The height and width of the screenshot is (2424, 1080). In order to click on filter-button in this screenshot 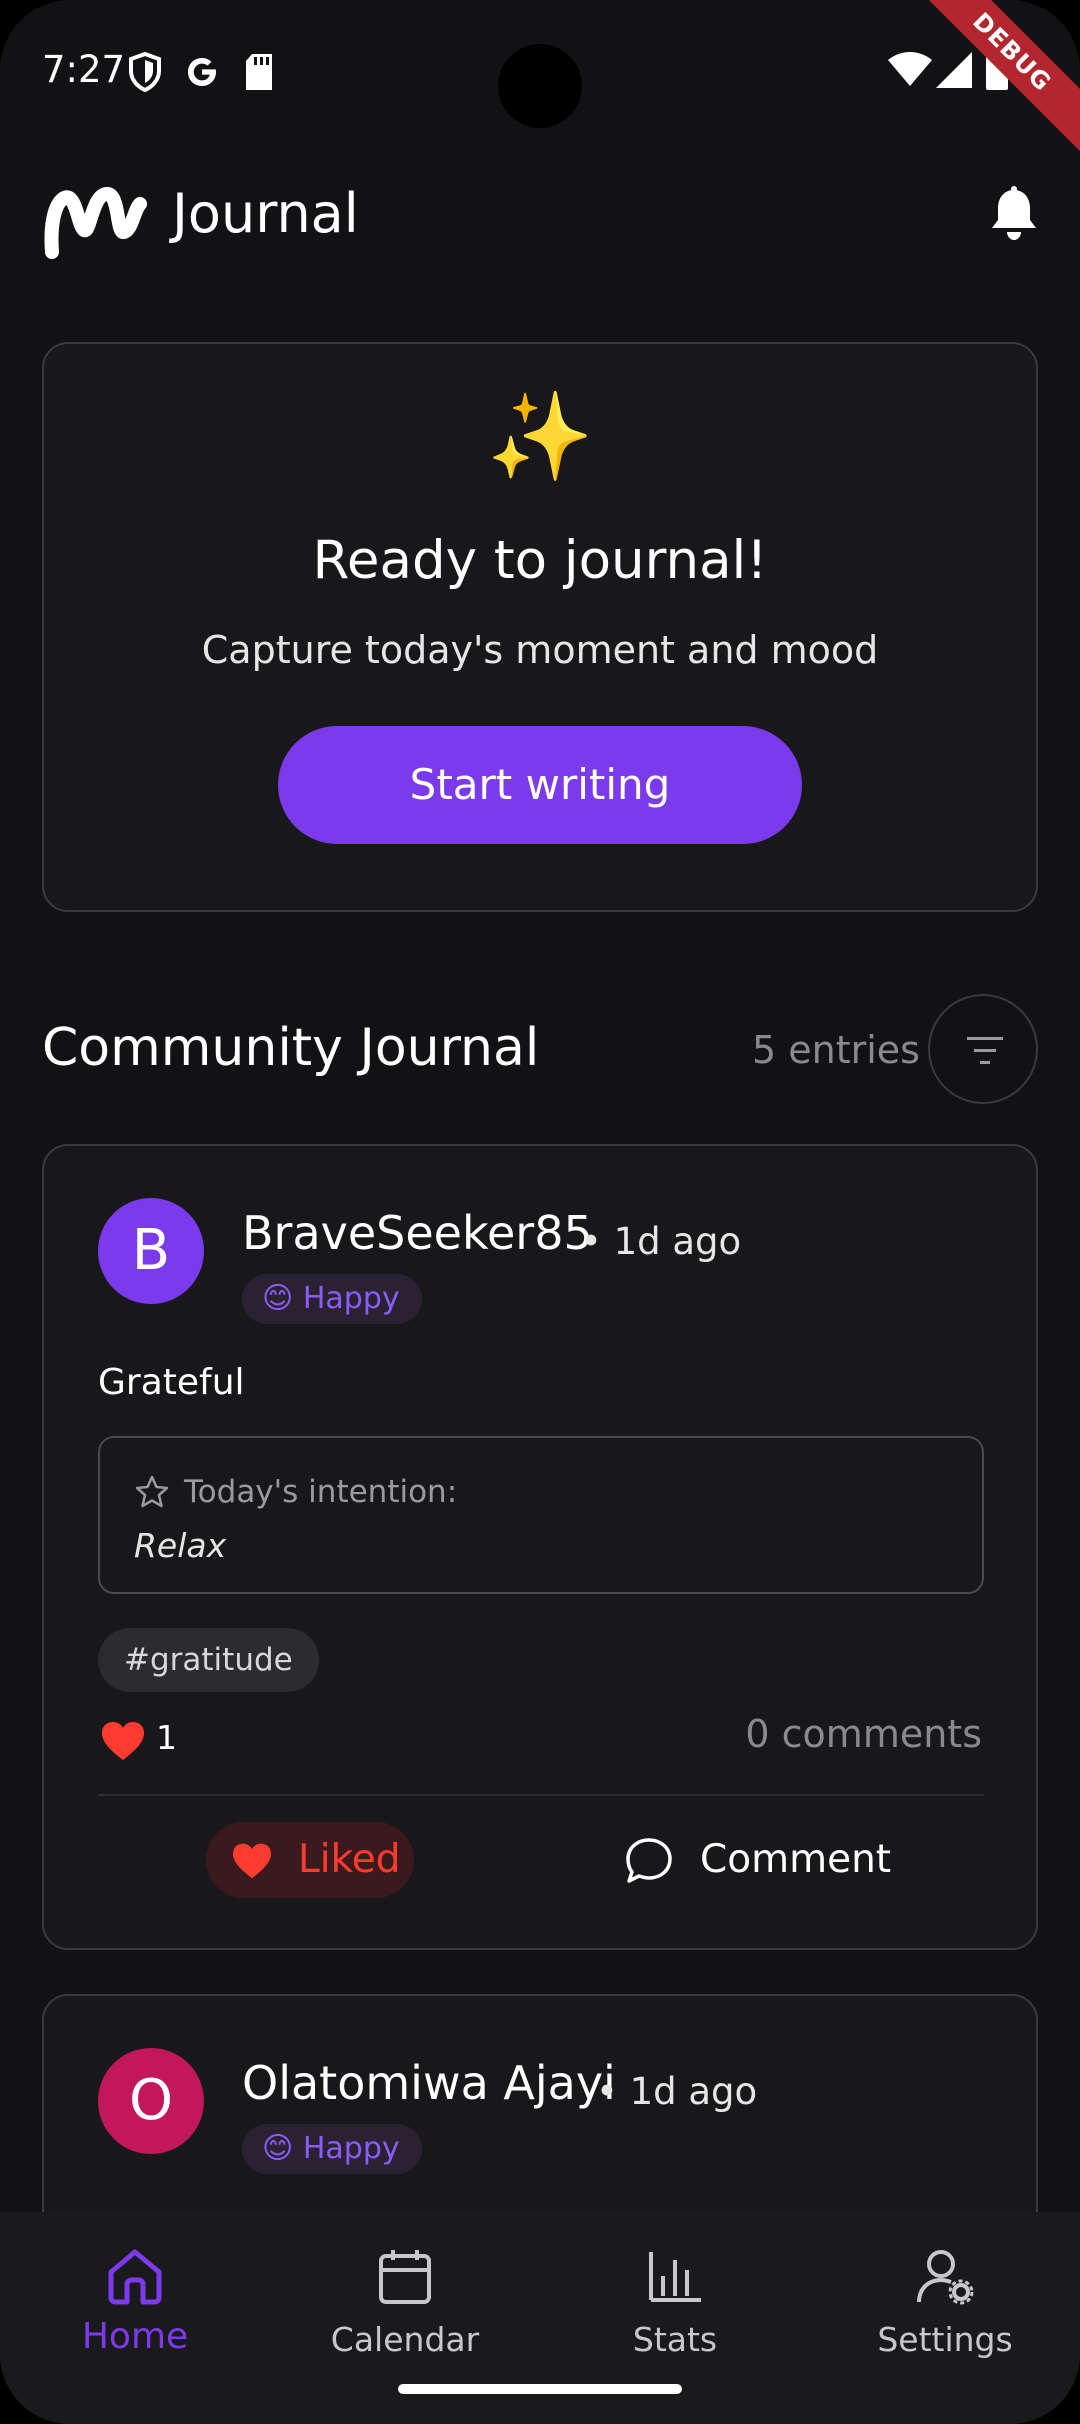, I will do `click(983, 1049)`.